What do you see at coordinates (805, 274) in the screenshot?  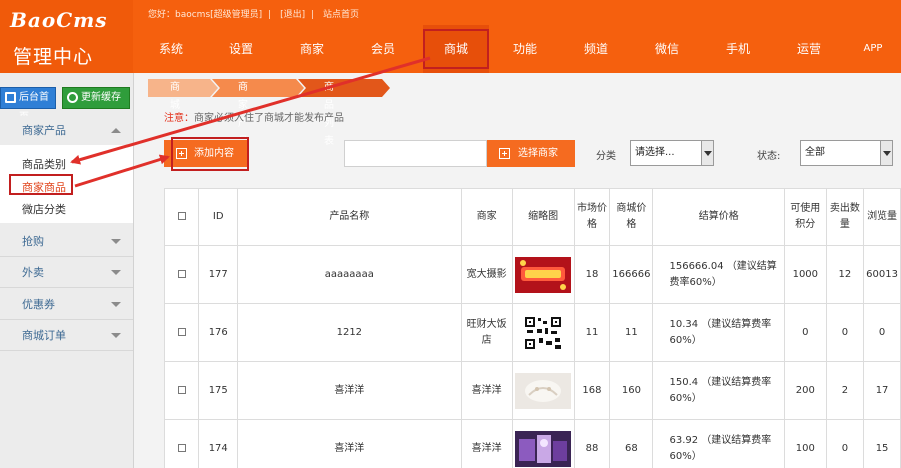 I see `cell-points: 1000` at bounding box center [805, 274].